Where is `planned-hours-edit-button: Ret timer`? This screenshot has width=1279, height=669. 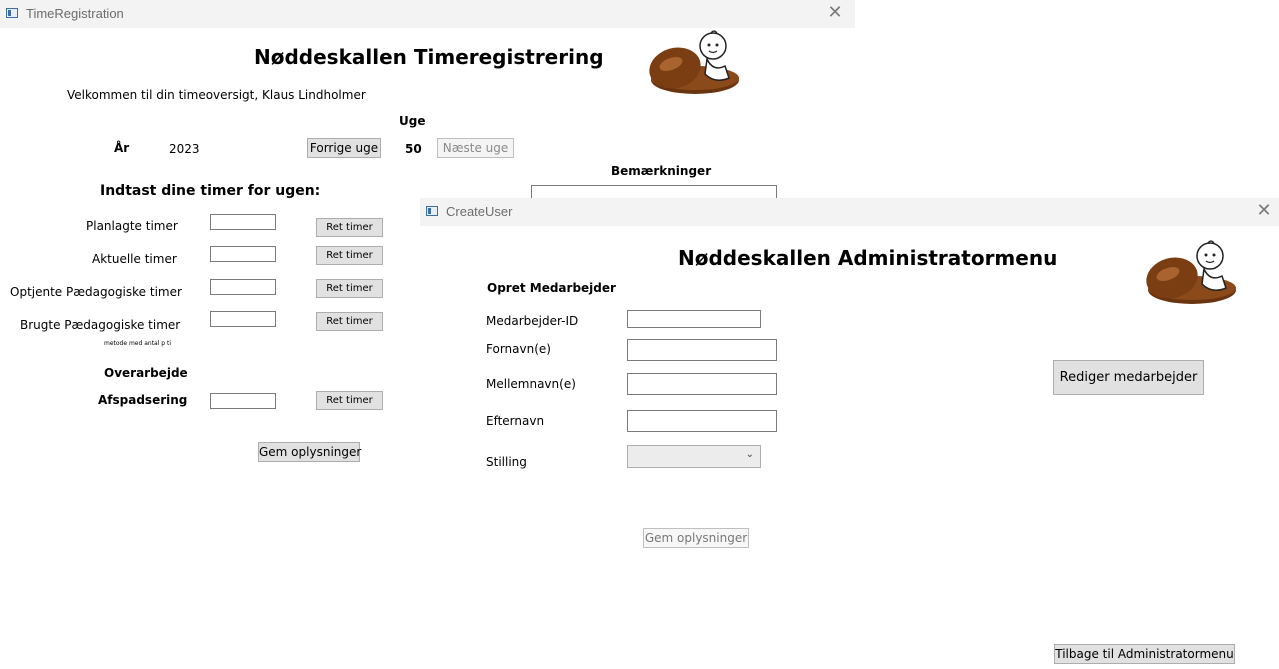
planned-hours-edit-button: Ret timer is located at coordinates (349, 227).